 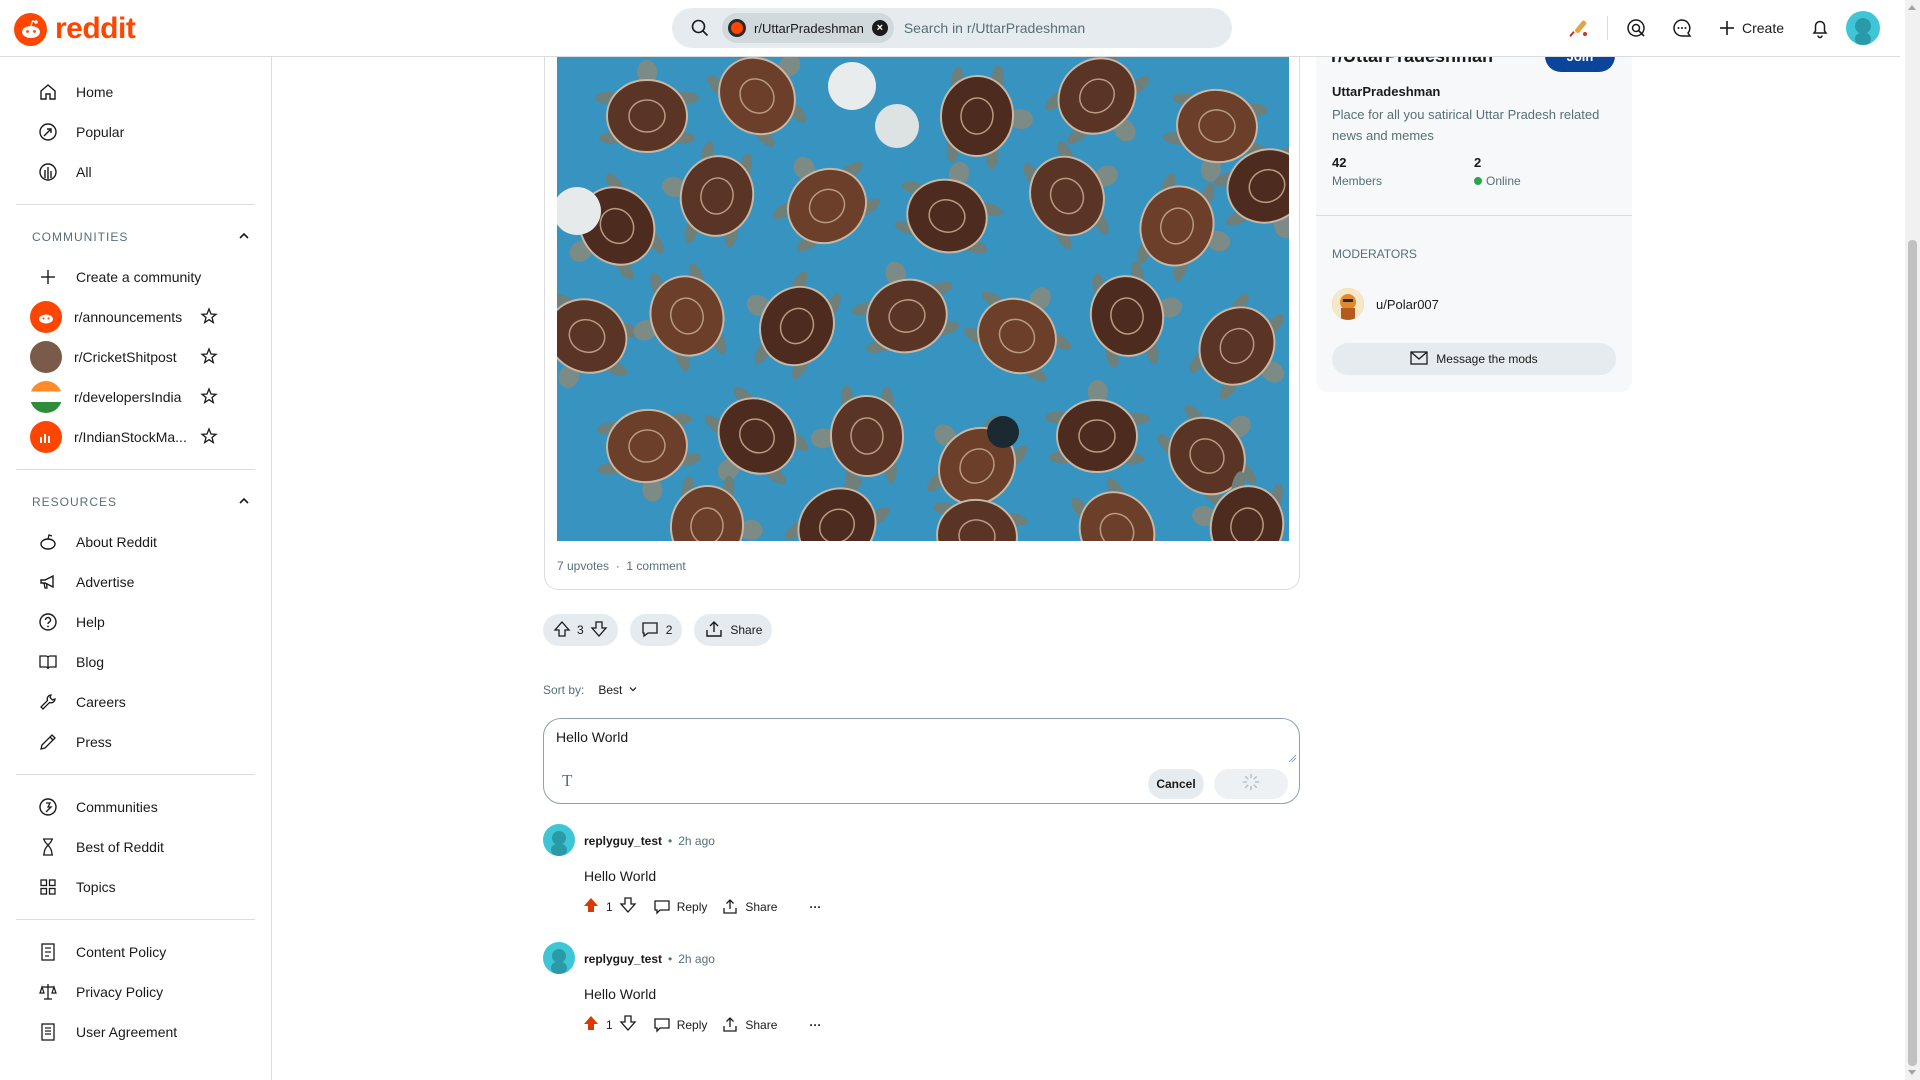 What do you see at coordinates (609, 1024) in the screenshot?
I see `comment-score: 1` at bounding box center [609, 1024].